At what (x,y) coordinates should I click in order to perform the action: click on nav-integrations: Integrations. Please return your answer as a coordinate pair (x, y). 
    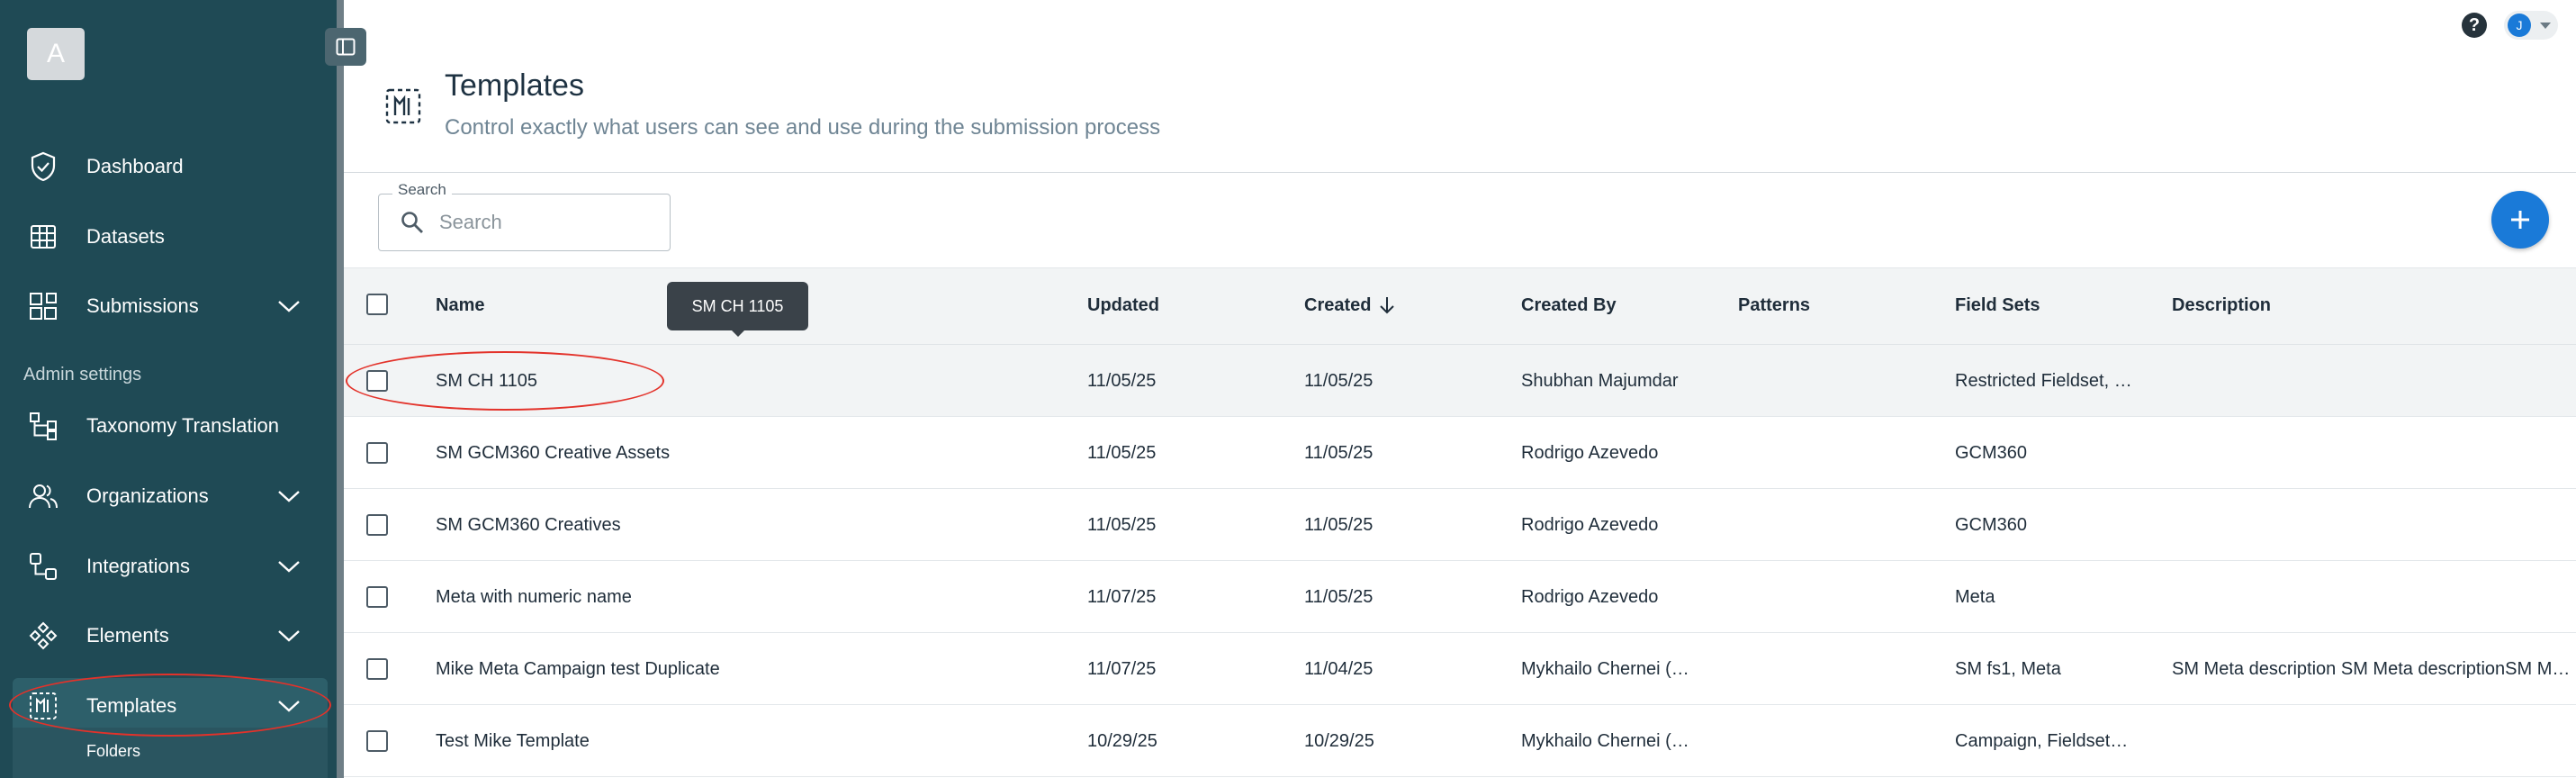
    Looking at the image, I should click on (170, 566).